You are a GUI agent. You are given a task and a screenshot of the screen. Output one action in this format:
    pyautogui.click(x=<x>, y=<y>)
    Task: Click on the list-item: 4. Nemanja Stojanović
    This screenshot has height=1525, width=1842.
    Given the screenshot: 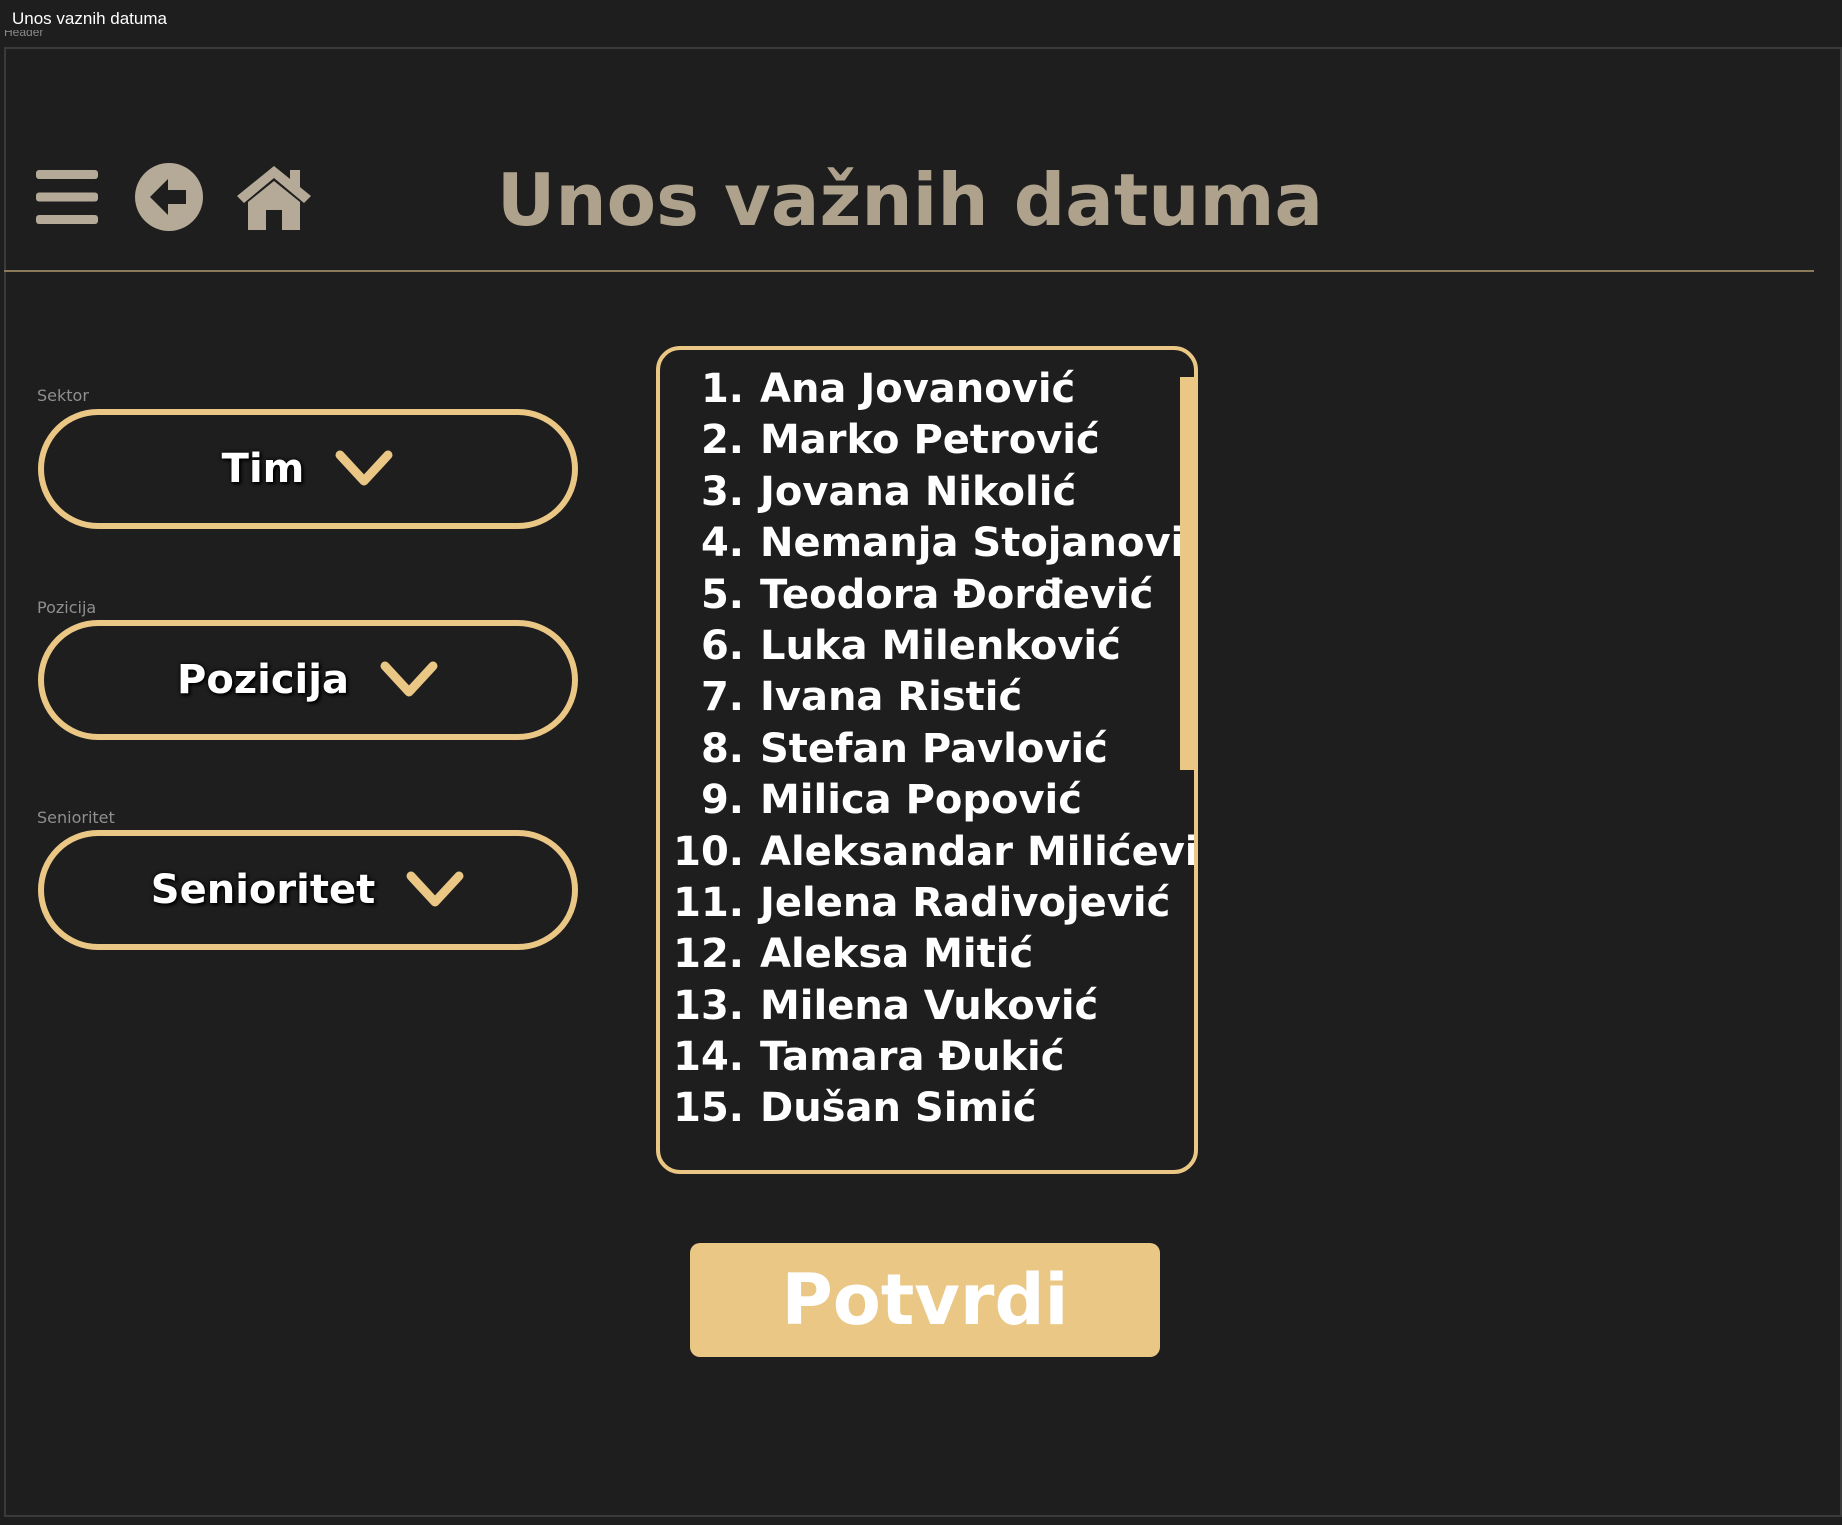 What is the action you would take?
    pyautogui.click(x=929, y=543)
    